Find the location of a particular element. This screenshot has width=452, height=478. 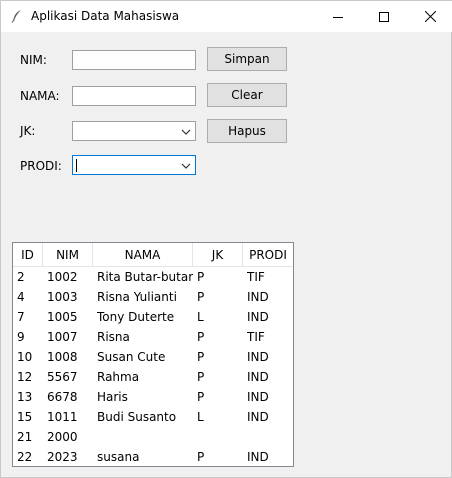

cell-nama: Budi Susanto is located at coordinates (137, 417).